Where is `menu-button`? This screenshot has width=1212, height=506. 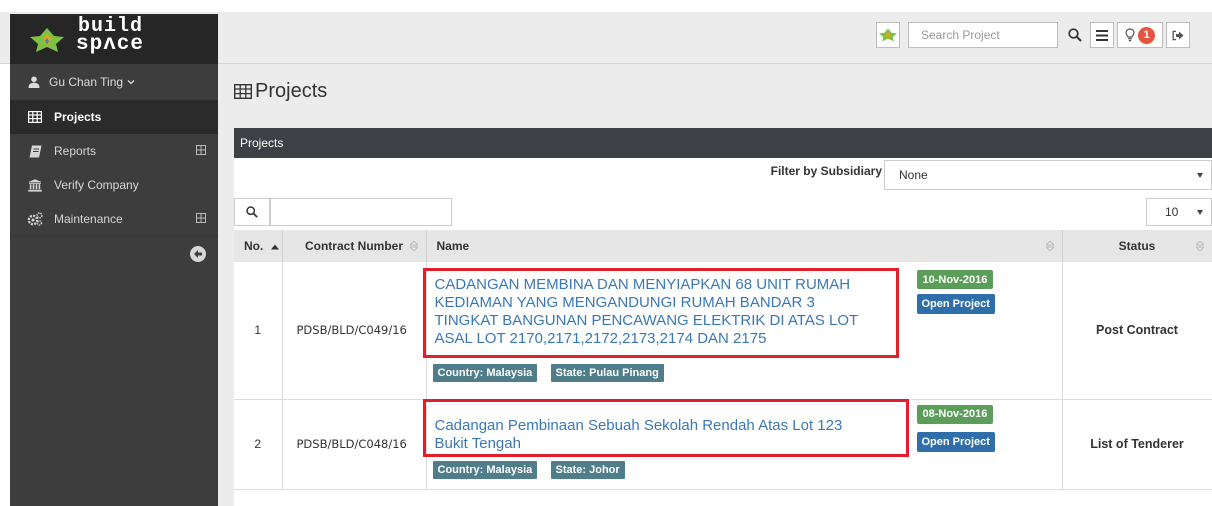
menu-button is located at coordinates (1102, 35).